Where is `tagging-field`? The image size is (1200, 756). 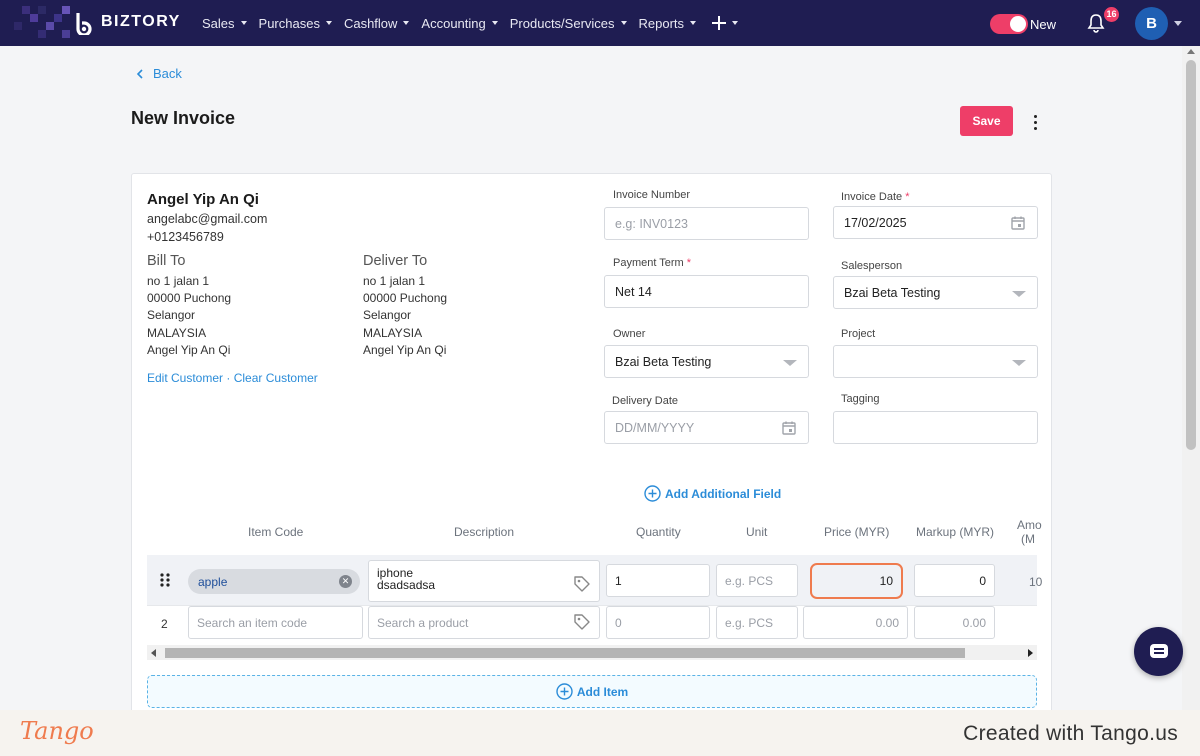
tagging-field is located at coordinates (935, 427).